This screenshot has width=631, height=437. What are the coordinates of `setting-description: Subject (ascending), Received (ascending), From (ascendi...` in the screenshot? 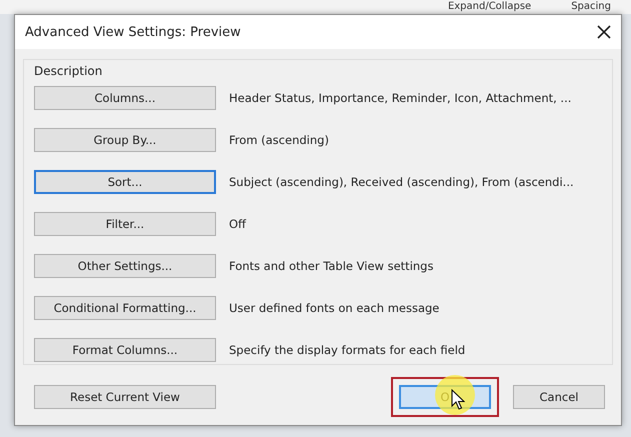 It's located at (401, 182).